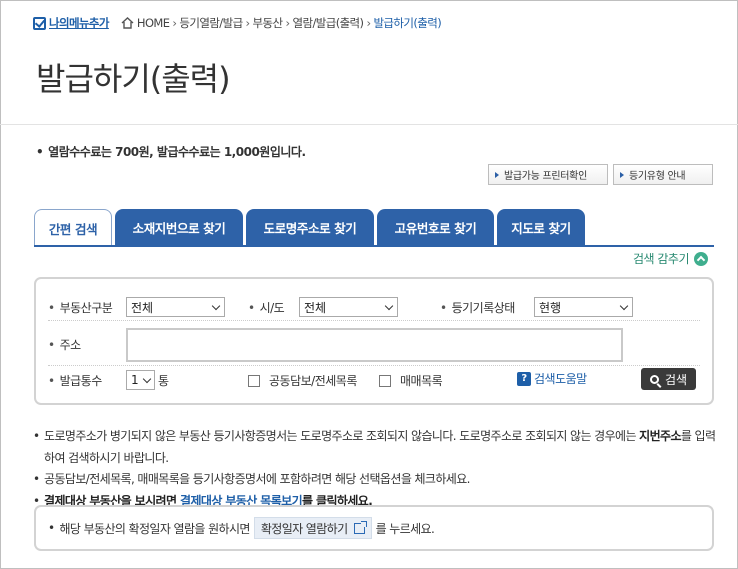 The width and height of the screenshot is (738, 569). I want to click on tab-label: 고유번호로 찾기, so click(435, 228).